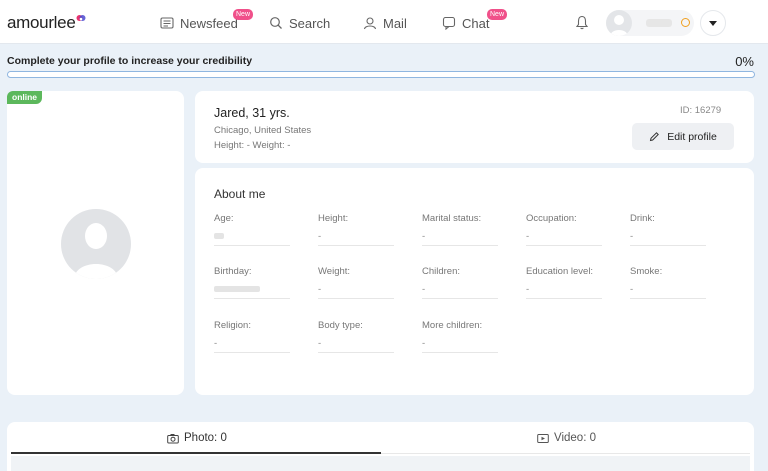  Describe the element at coordinates (25, 97) in the screenshot. I see `online-badge: online` at that location.